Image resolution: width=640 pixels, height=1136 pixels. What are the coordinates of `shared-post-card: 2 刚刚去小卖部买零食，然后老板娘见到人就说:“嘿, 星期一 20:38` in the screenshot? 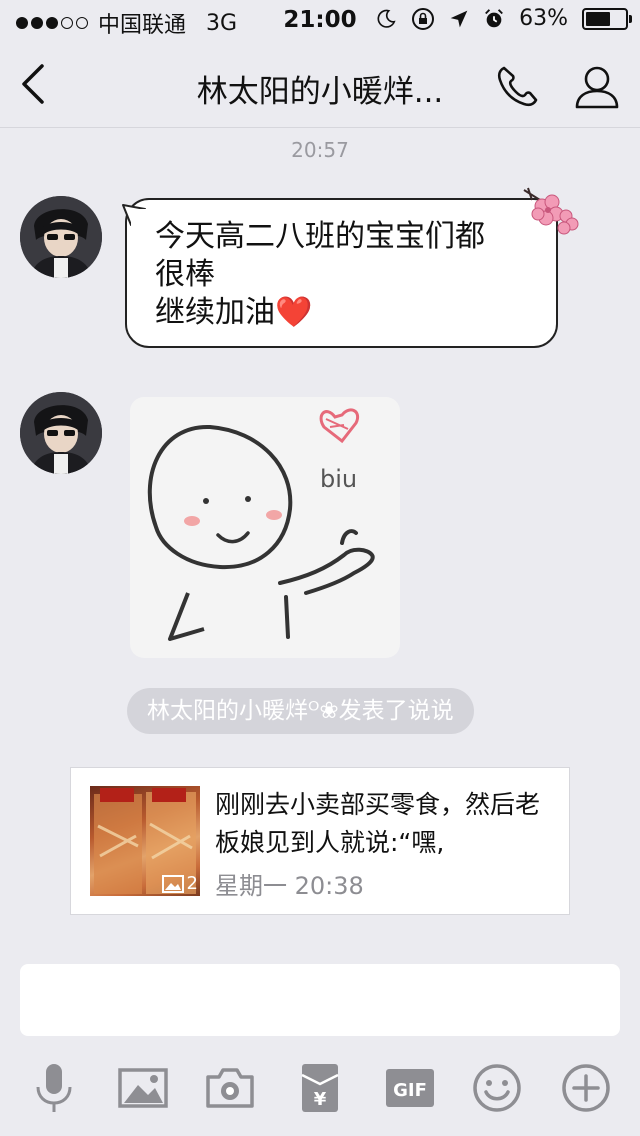 It's located at (320, 841).